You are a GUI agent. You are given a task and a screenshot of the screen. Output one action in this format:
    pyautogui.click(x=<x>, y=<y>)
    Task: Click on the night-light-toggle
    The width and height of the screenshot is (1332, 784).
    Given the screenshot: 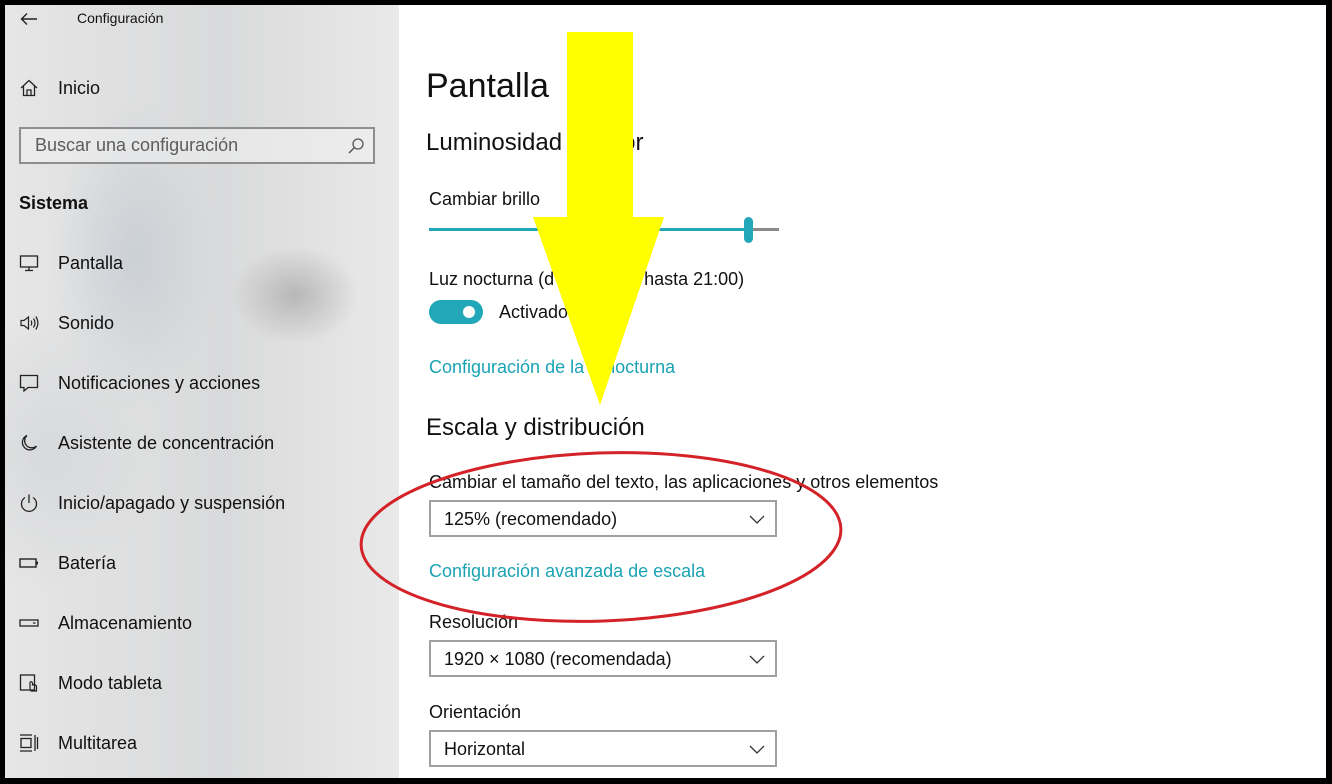 What is the action you would take?
    pyautogui.click(x=456, y=312)
    